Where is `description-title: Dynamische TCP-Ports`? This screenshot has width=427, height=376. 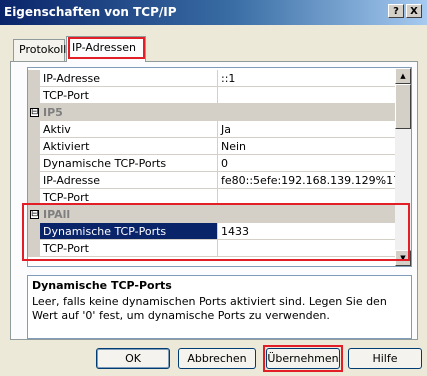 description-title: Dynamische TCP-Ports is located at coordinates (102, 285).